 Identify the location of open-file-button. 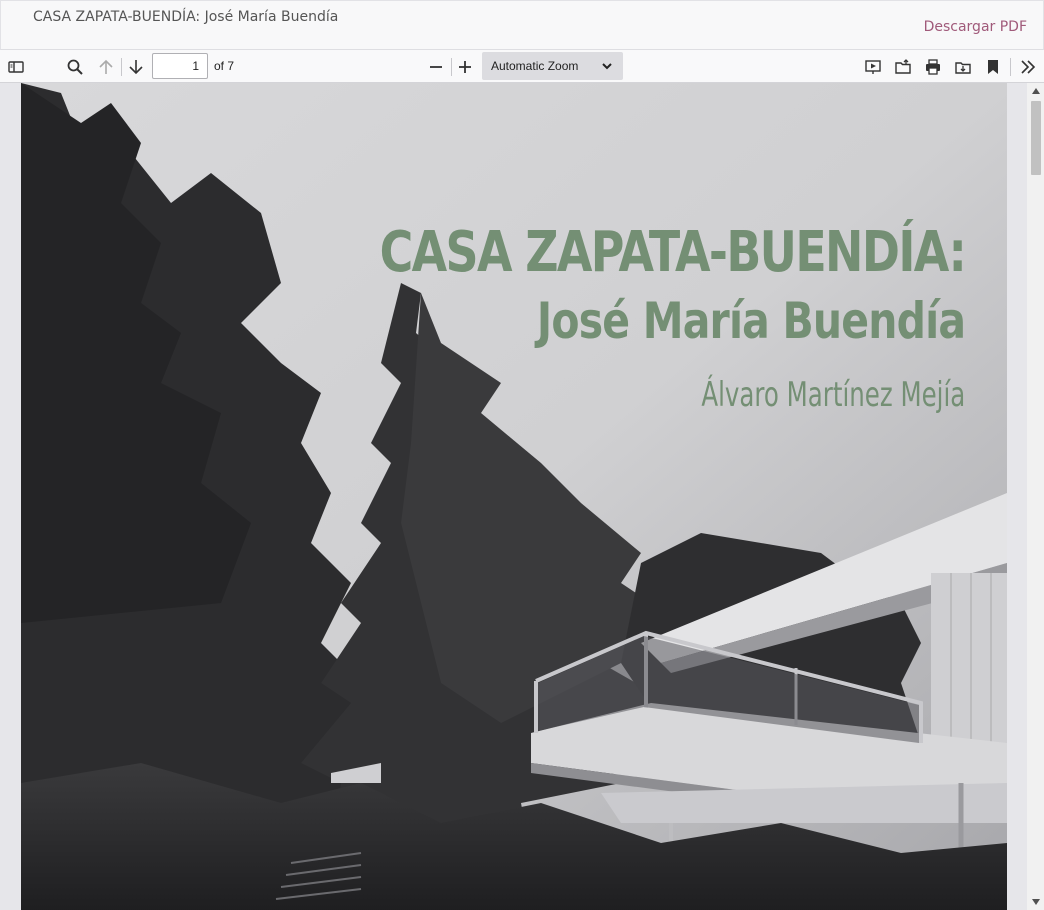
(903, 67).